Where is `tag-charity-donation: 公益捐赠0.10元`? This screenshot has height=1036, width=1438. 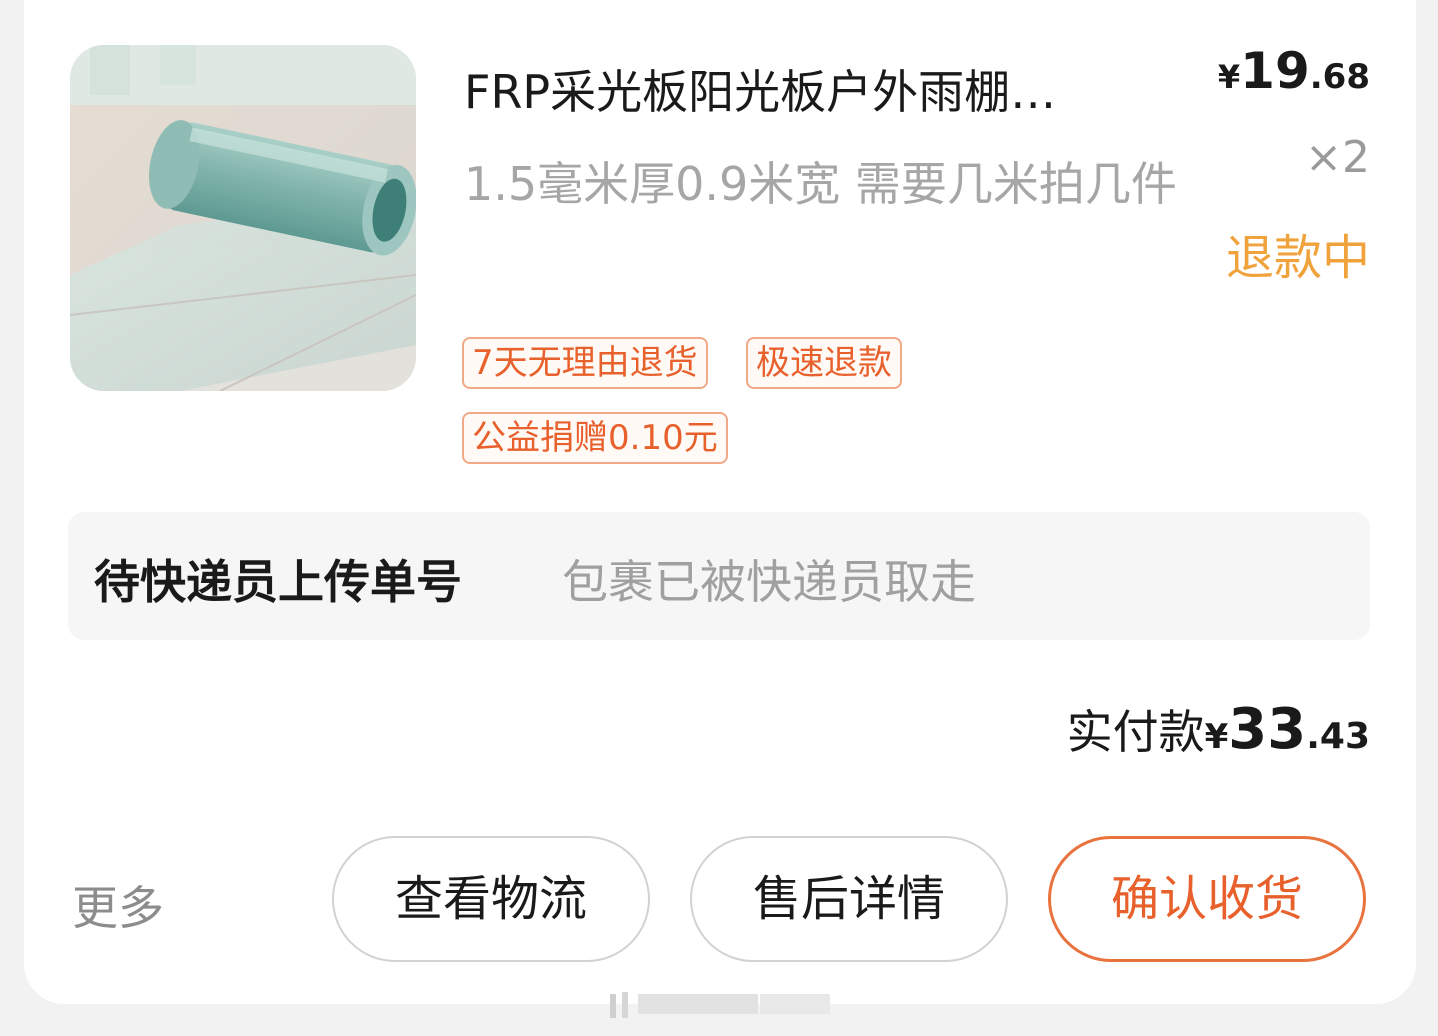 tag-charity-donation: 公益捐赠0.10元 is located at coordinates (595, 438).